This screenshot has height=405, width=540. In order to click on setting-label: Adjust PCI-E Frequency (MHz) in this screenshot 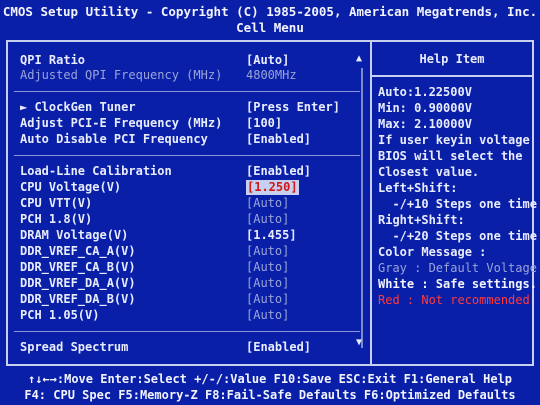, I will do `click(121, 123)`.